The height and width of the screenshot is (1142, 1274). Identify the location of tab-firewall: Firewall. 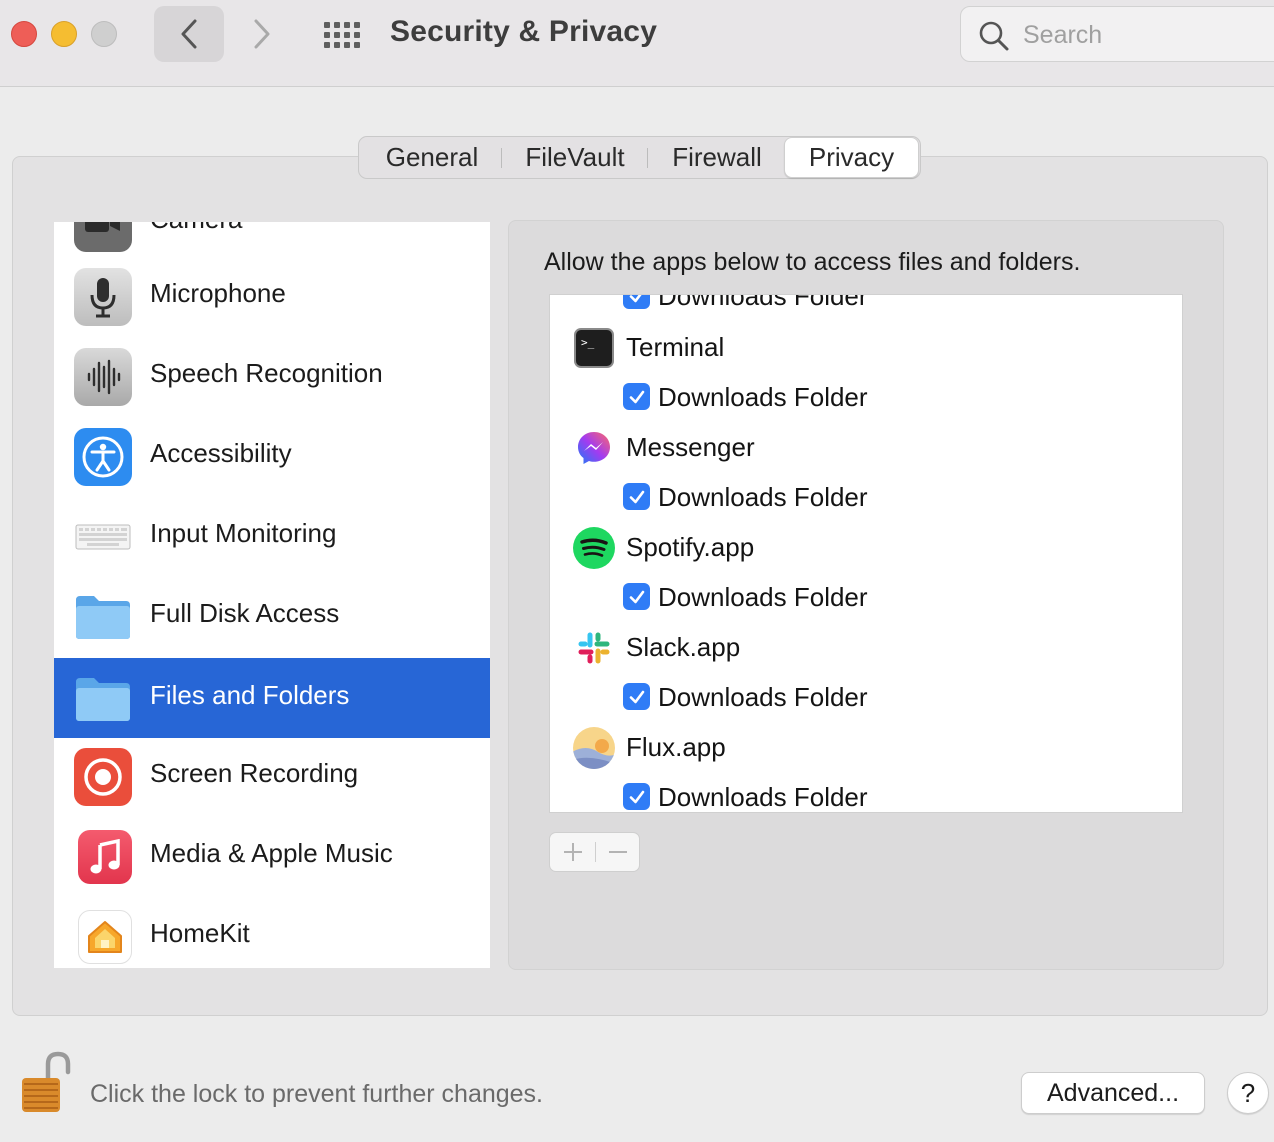
(717, 157).